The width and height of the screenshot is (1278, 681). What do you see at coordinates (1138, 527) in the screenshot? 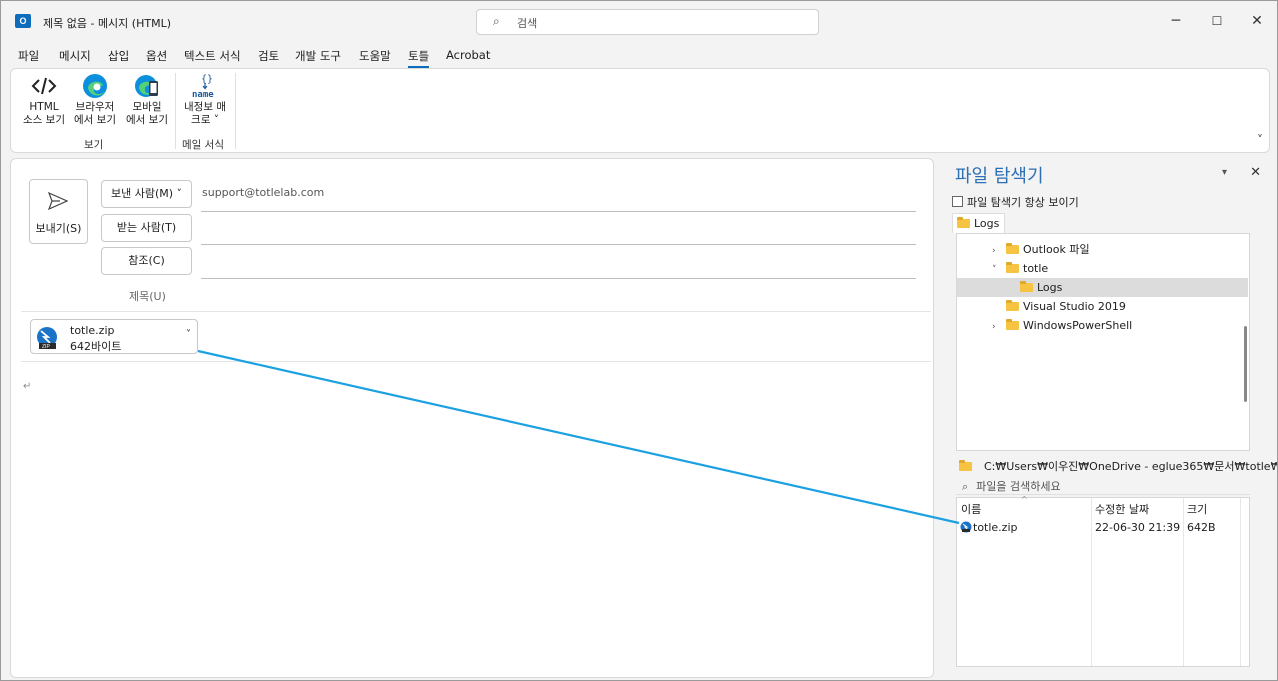
I see `file-modified: 22-06-30 21:39` at bounding box center [1138, 527].